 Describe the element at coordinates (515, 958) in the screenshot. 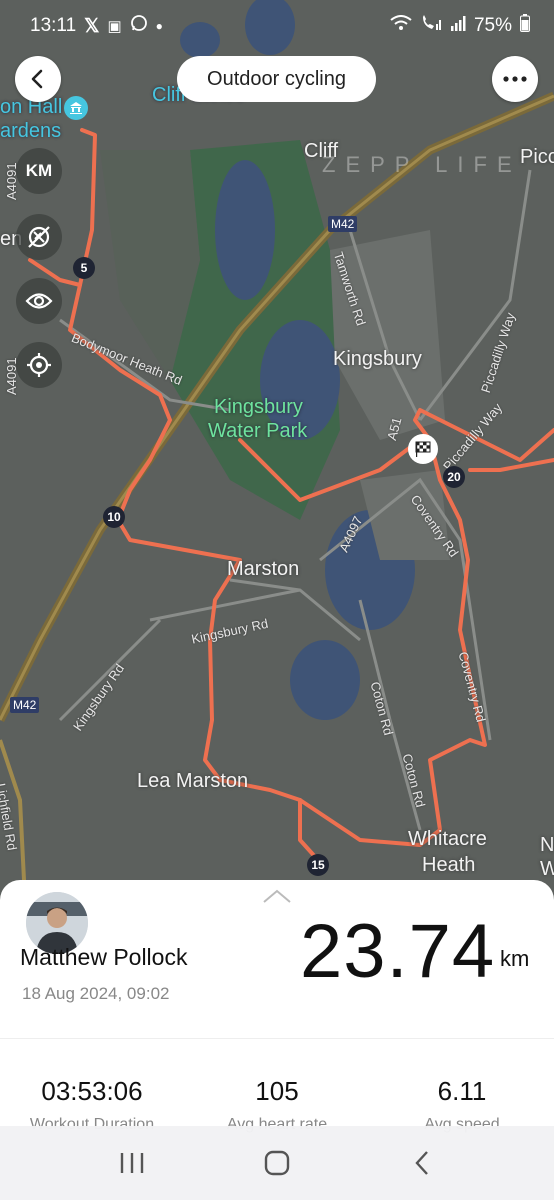

I see `distance-unit: km` at that location.